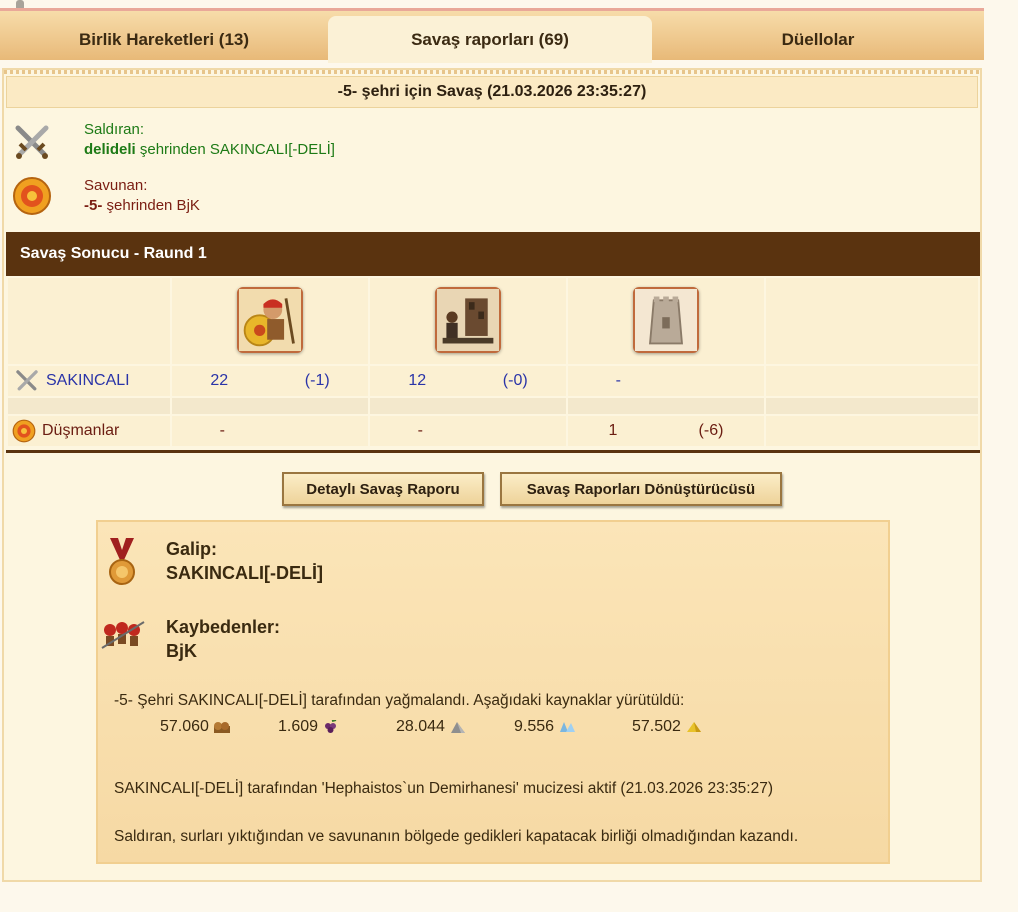 This screenshot has width=1018, height=912. What do you see at coordinates (219, 380) in the screenshot?
I see `unit-count: 22` at bounding box center [219, 380].